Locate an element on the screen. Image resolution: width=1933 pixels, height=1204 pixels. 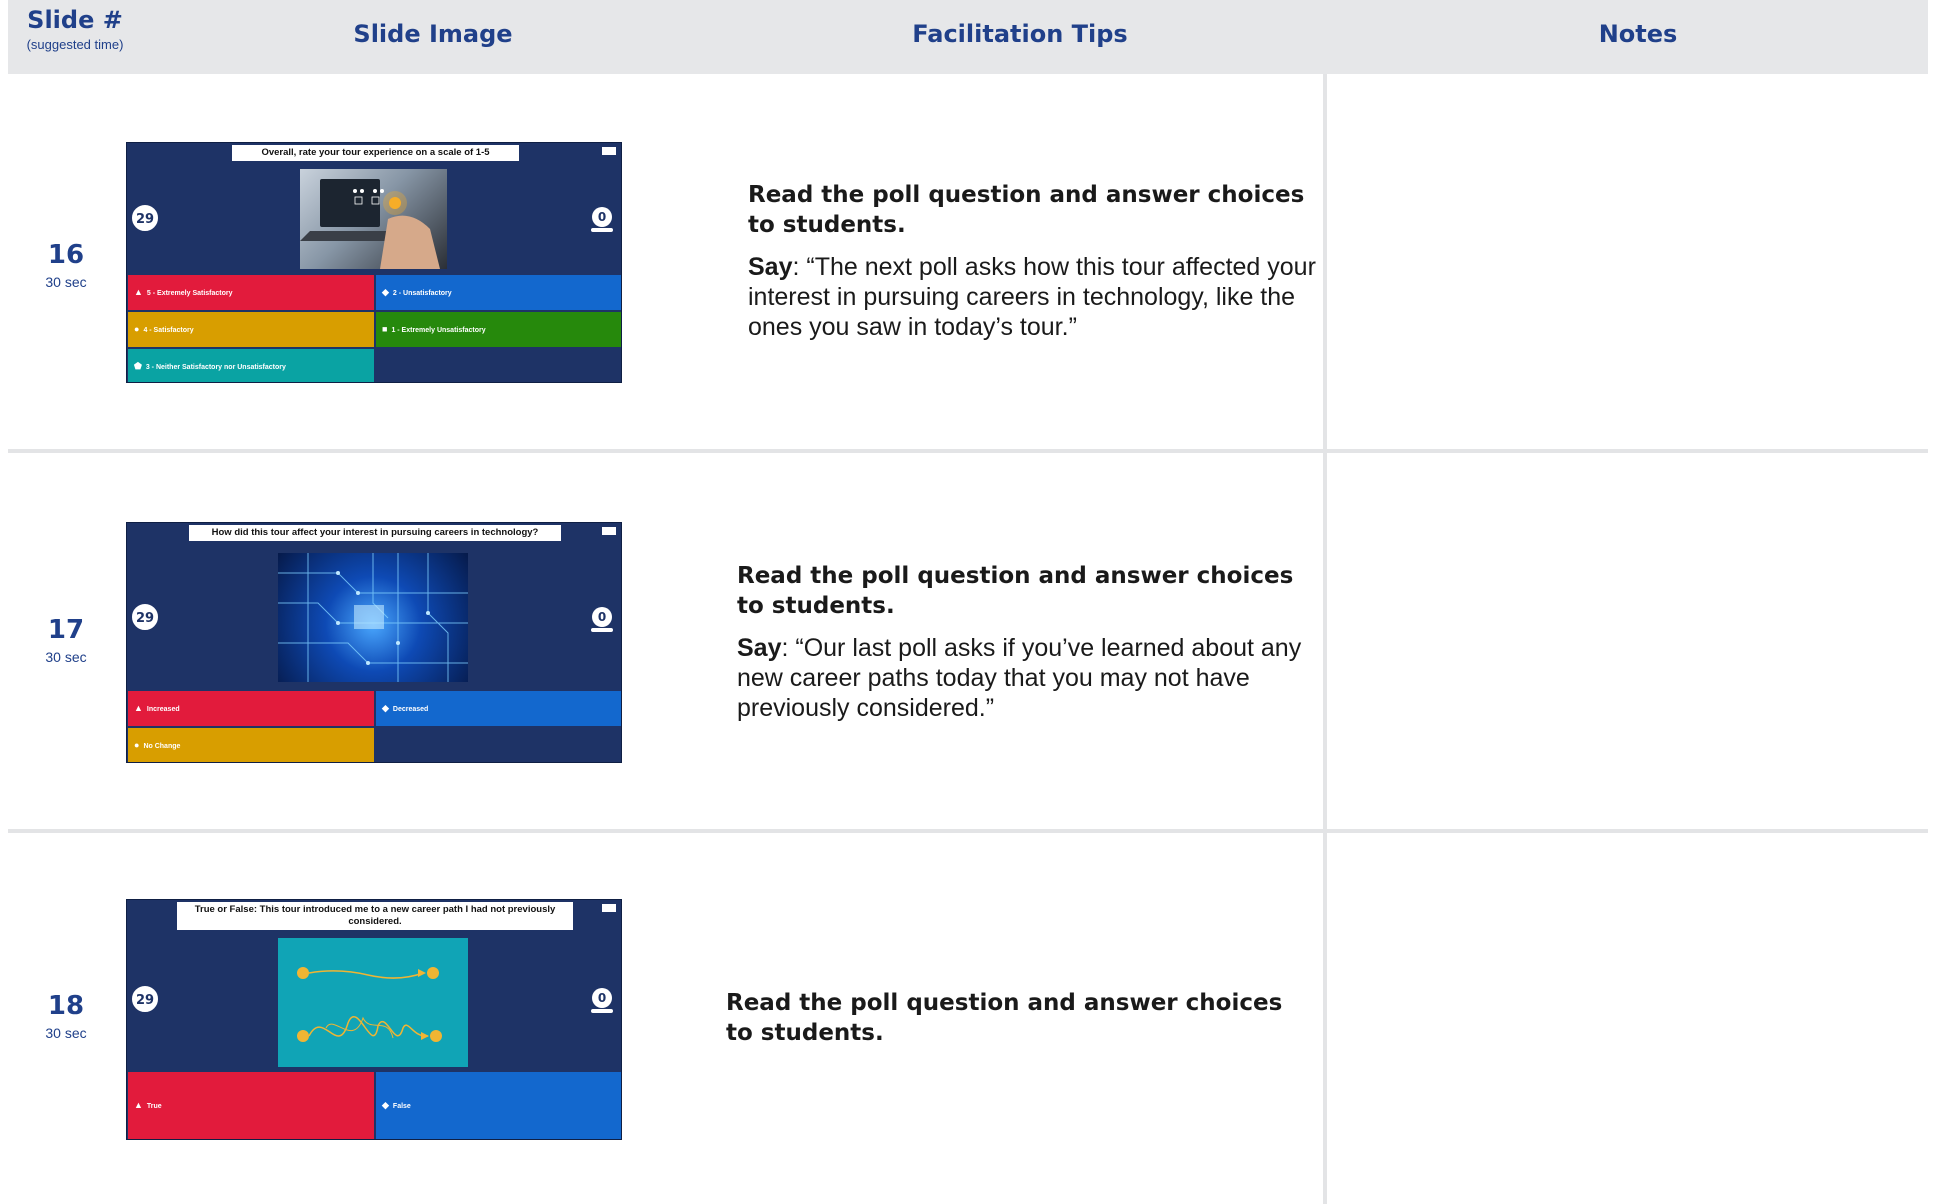
answer-label: False is located at coordinates (401, 1106).